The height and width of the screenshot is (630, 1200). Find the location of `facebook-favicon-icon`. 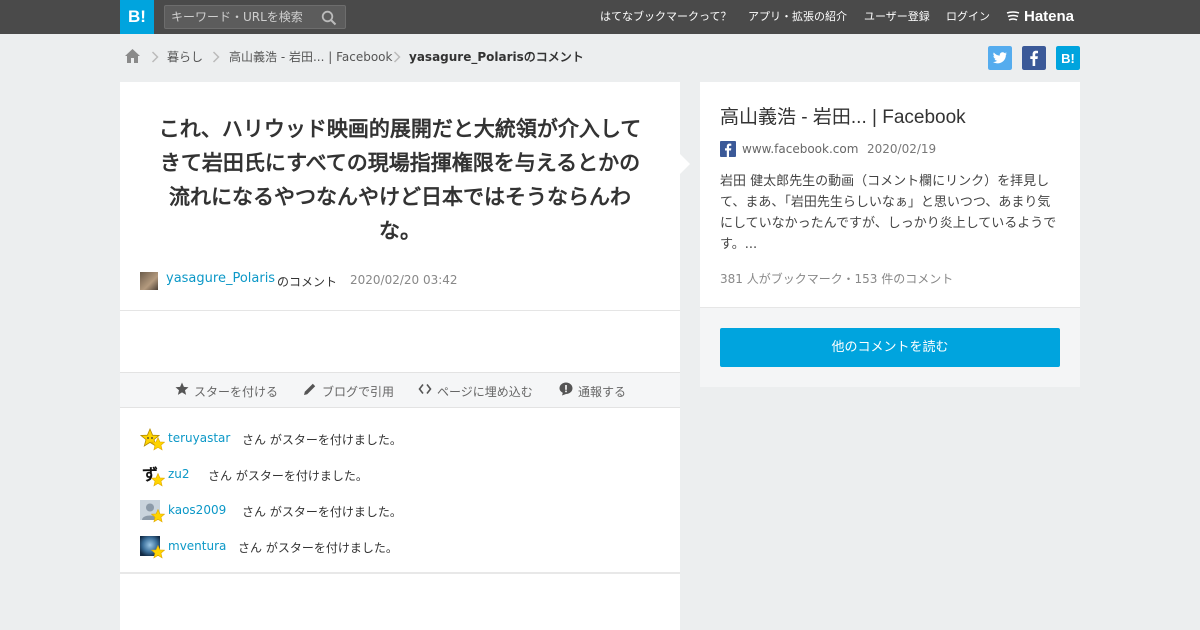

facebook-favicon-icon is located at coordinates (728, 149).